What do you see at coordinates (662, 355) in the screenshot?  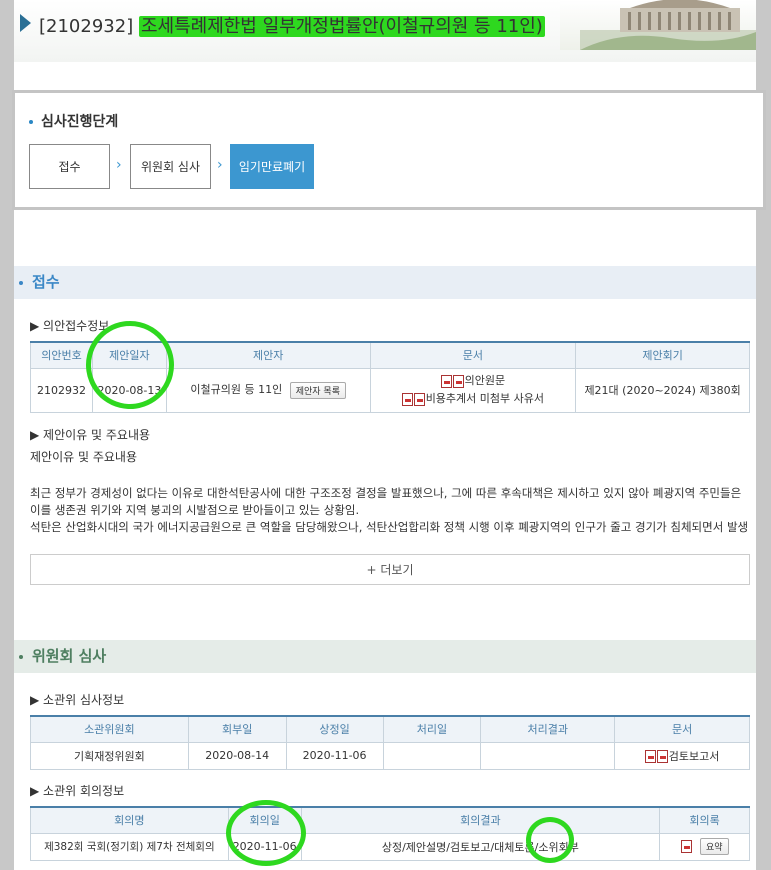 I see `col-session: 제안회기` at bounding box center [662, 355].